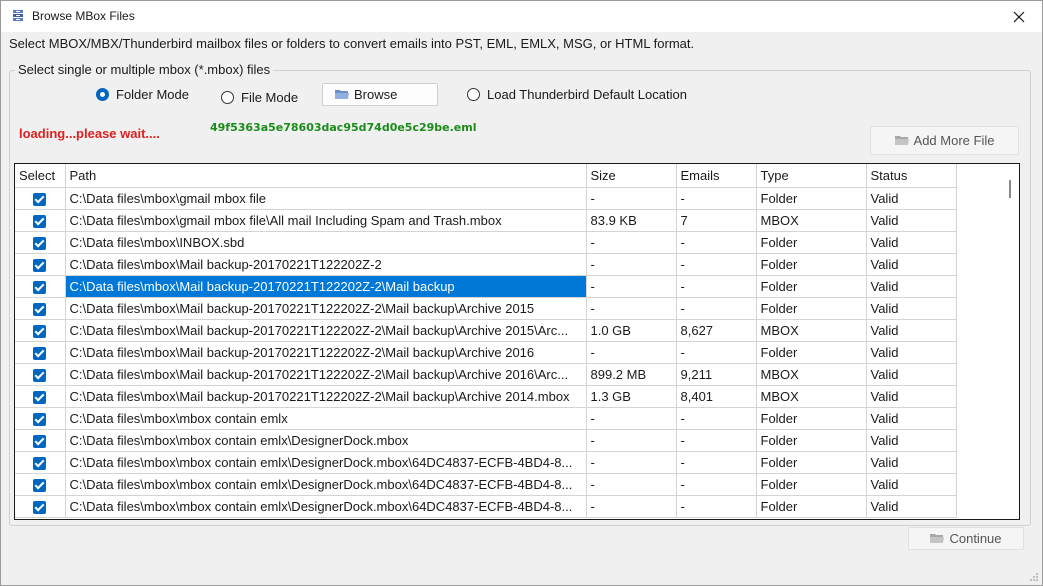  I want to click on add-more-file-button: Add More File, so click(944, 140).